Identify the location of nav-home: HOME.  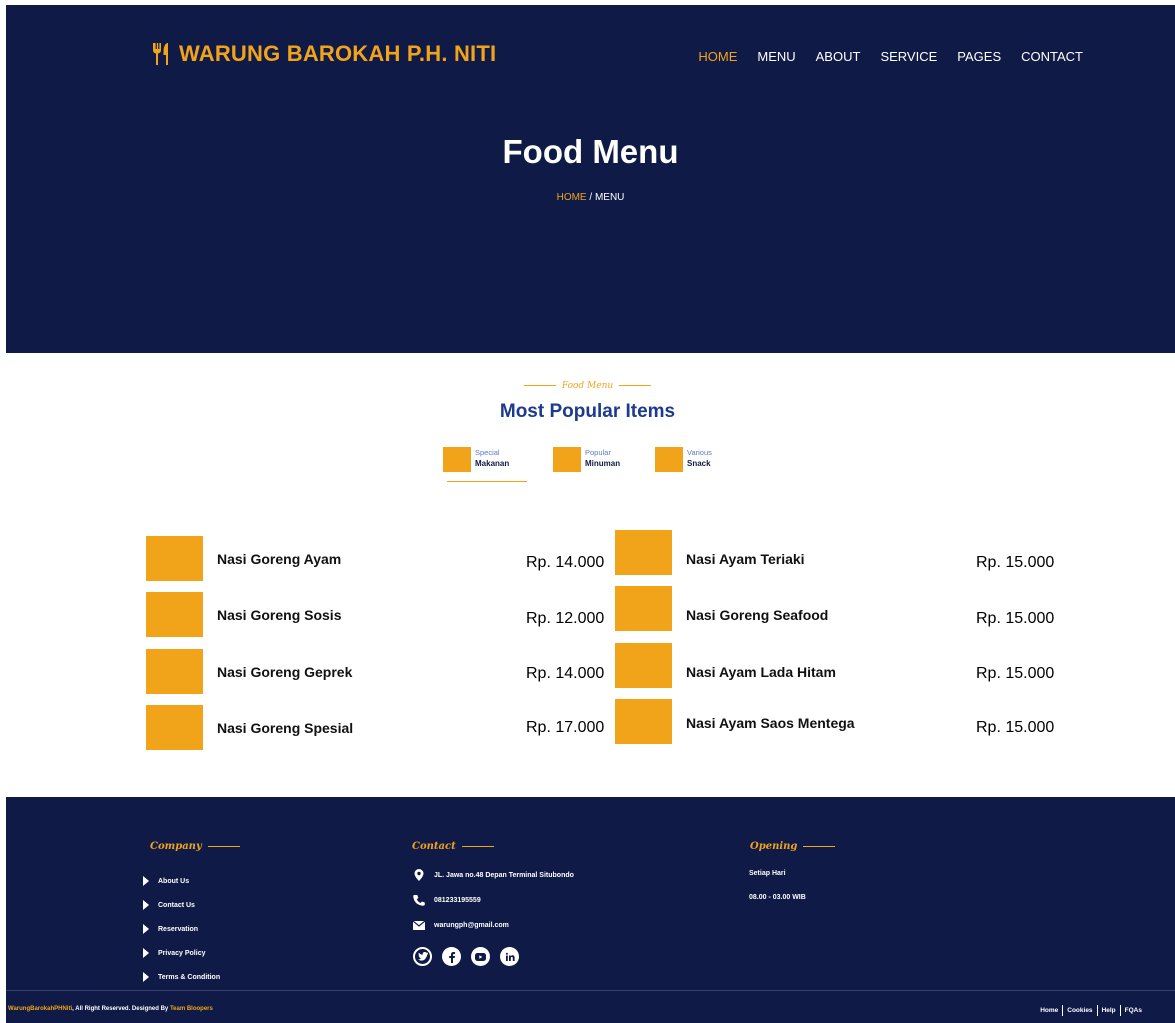
(717, 56).